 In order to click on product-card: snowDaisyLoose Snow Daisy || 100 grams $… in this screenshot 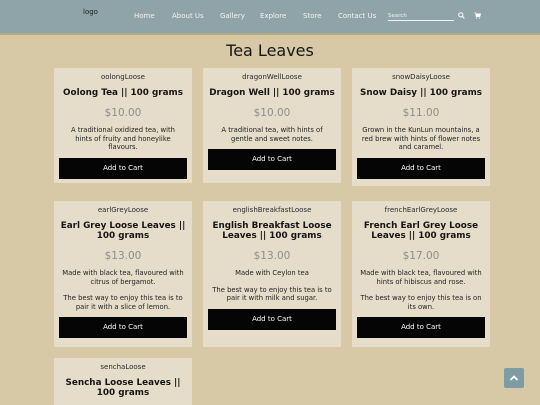, I will do `click(421, 127)`.